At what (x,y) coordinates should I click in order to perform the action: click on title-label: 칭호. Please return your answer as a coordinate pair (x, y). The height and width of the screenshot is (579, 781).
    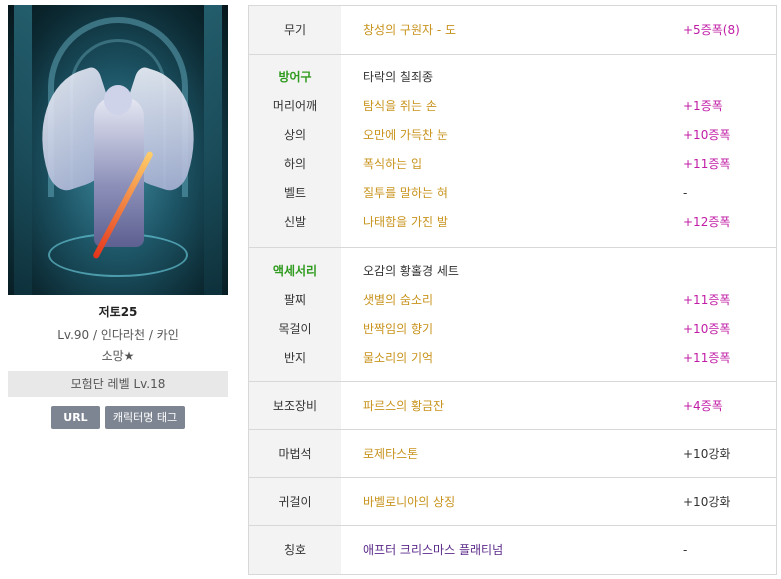
    Looking at the image, I should click on (295, 550).